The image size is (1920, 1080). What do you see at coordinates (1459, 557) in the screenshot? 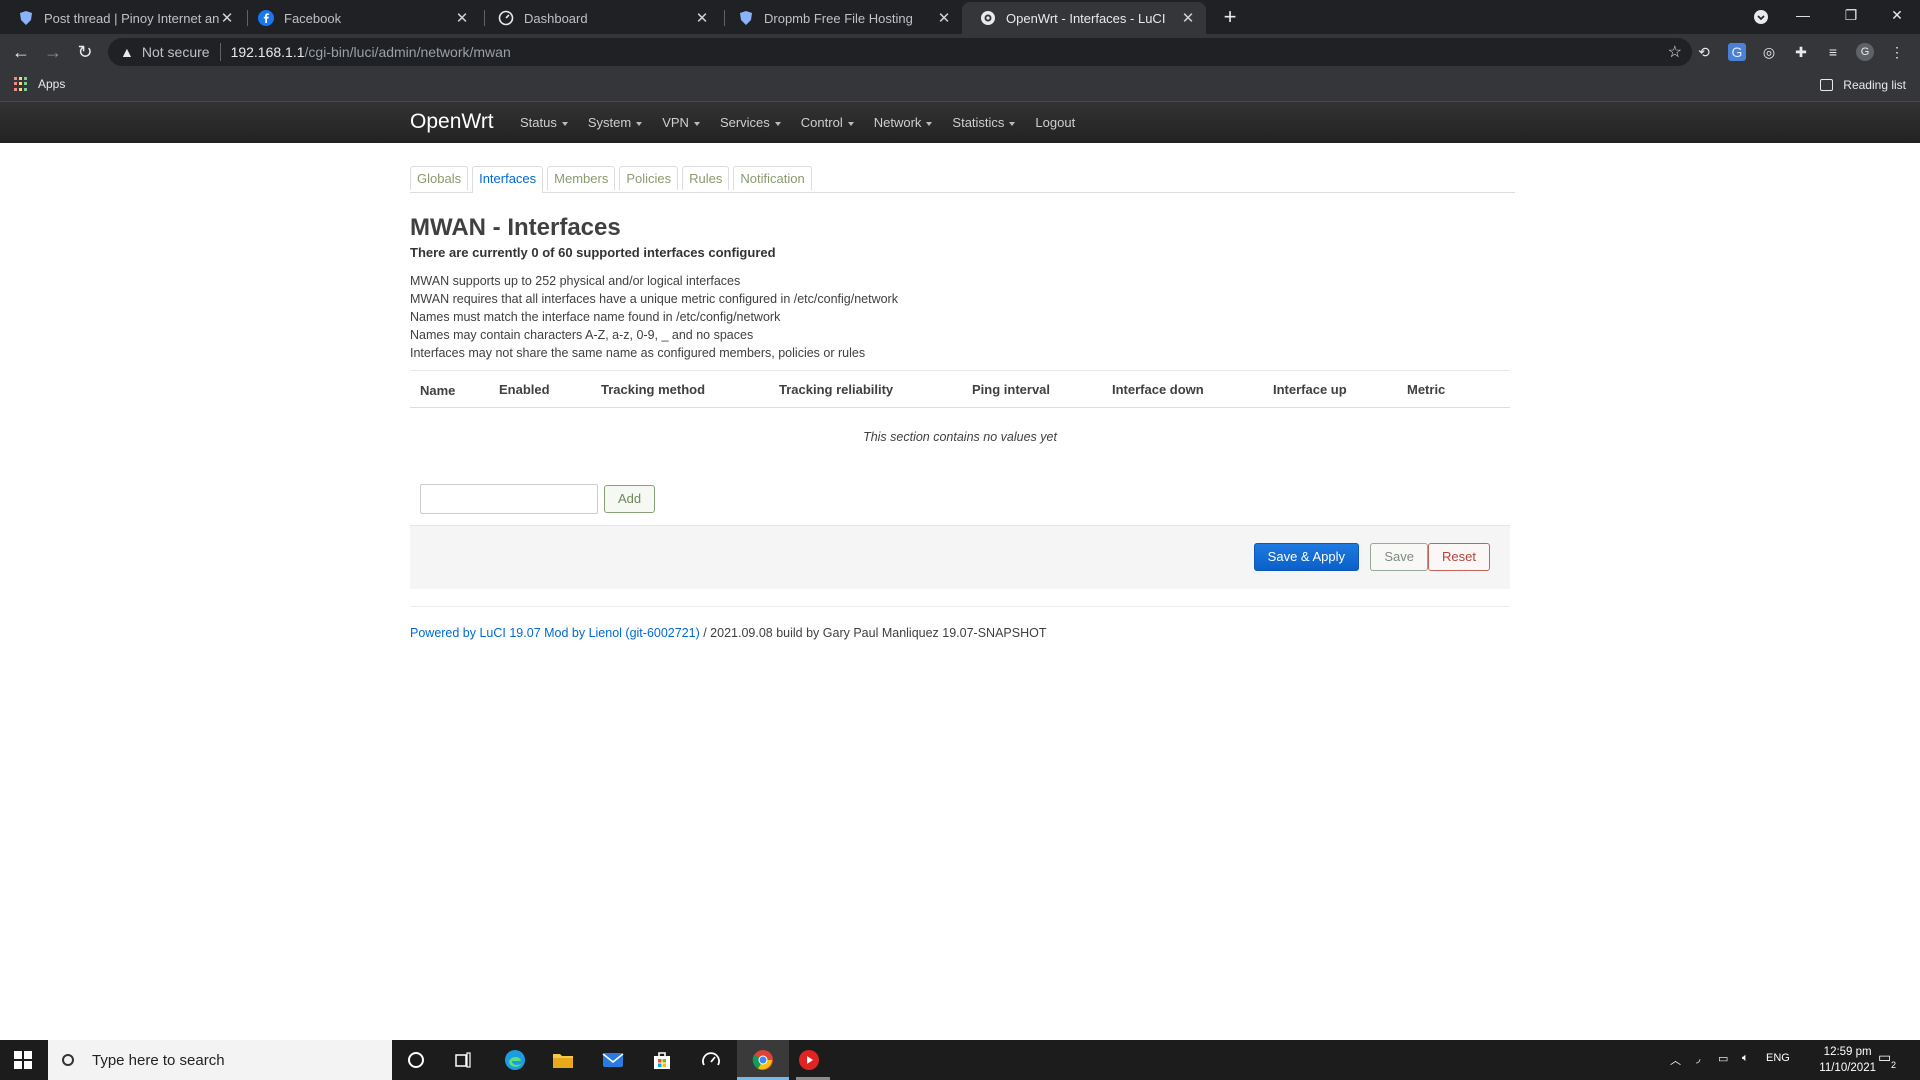
I see `reset-button: Reset` at bounding box center [1459, 557].